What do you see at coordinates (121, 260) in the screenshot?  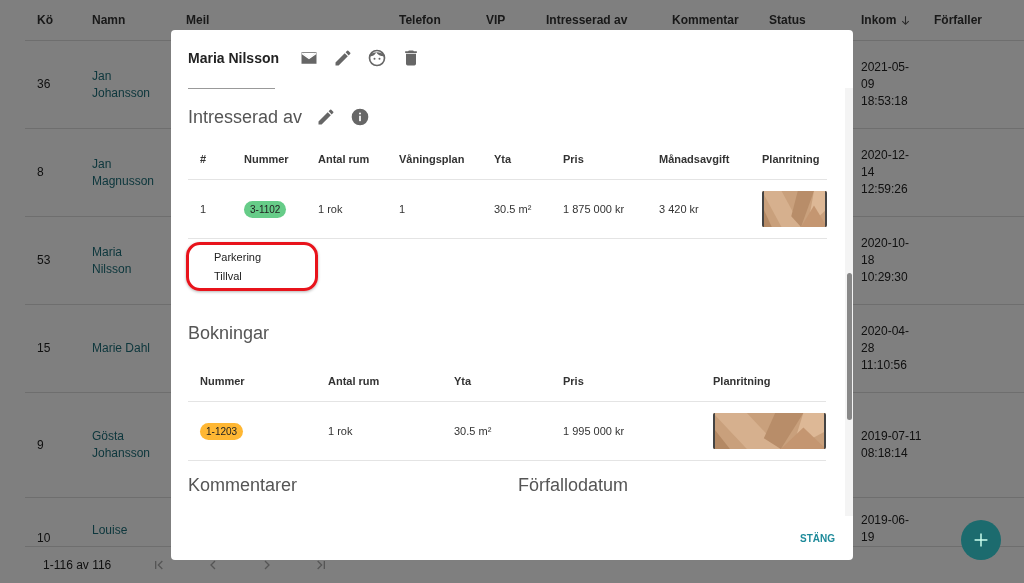 I see `name-link: Maria Nilsson` at bounding box center [121, 260].